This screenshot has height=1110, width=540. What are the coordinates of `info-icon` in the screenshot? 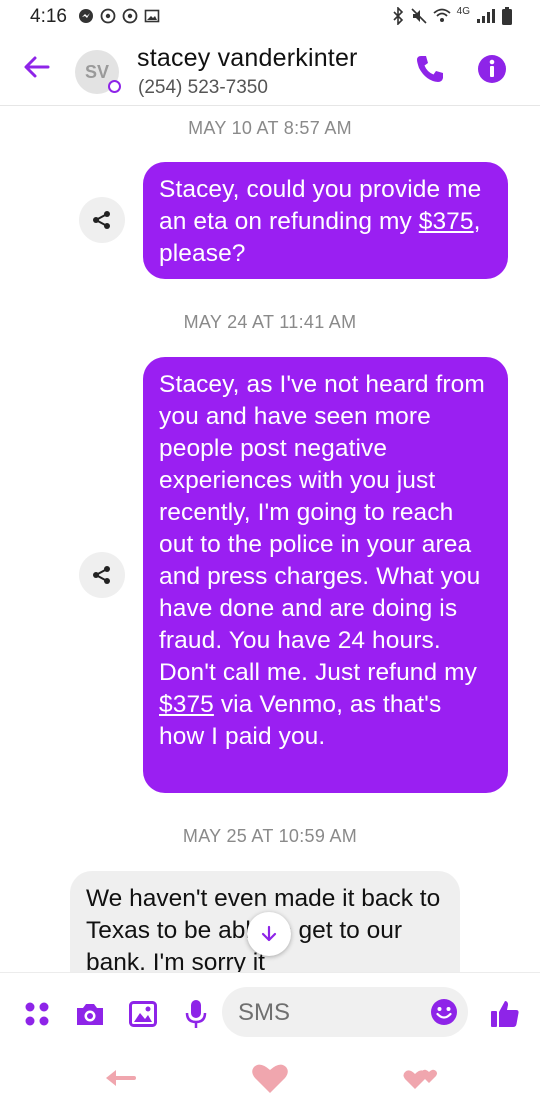 It's located at (492, 69).